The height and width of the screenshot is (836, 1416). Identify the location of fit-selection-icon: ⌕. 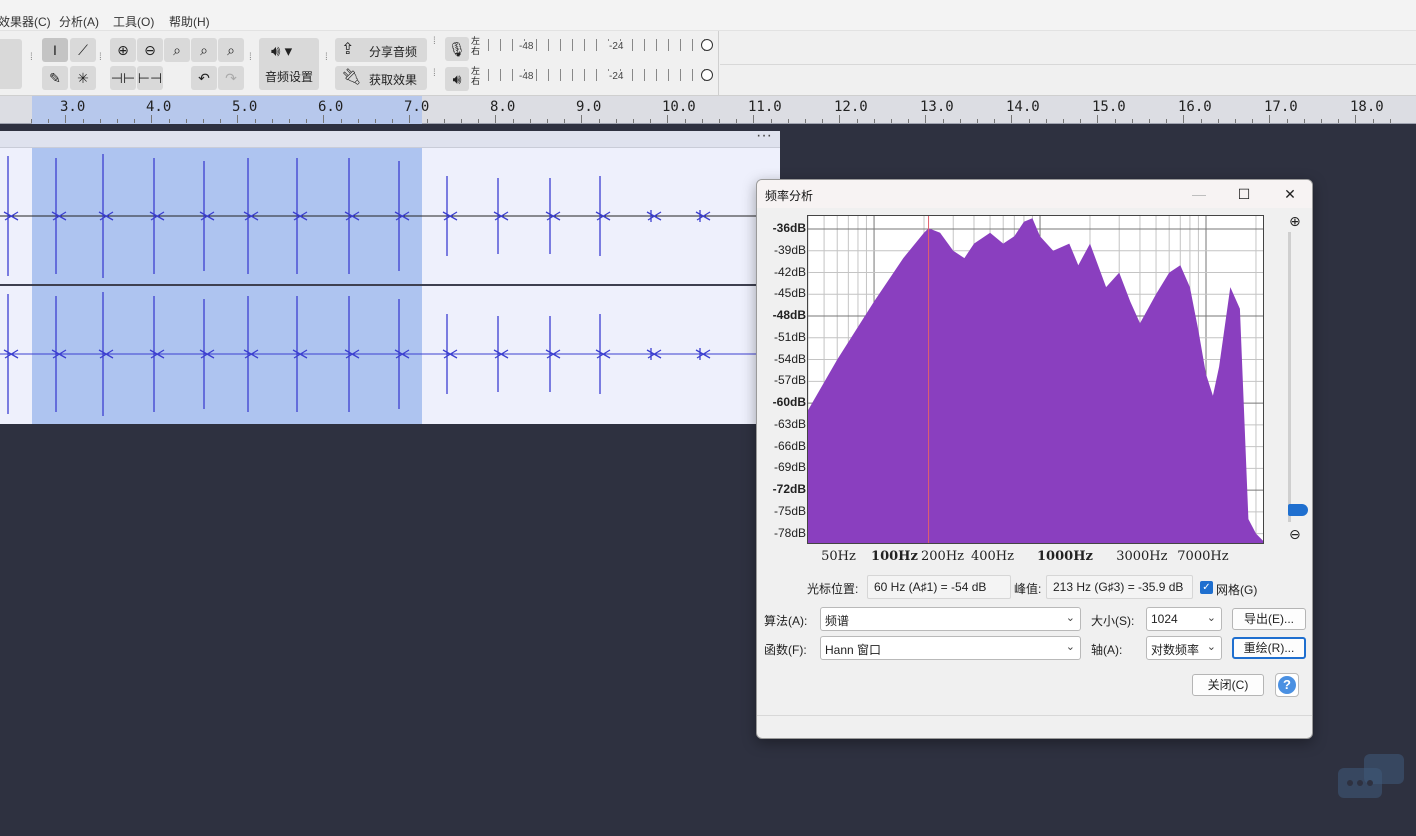
(177, 50).